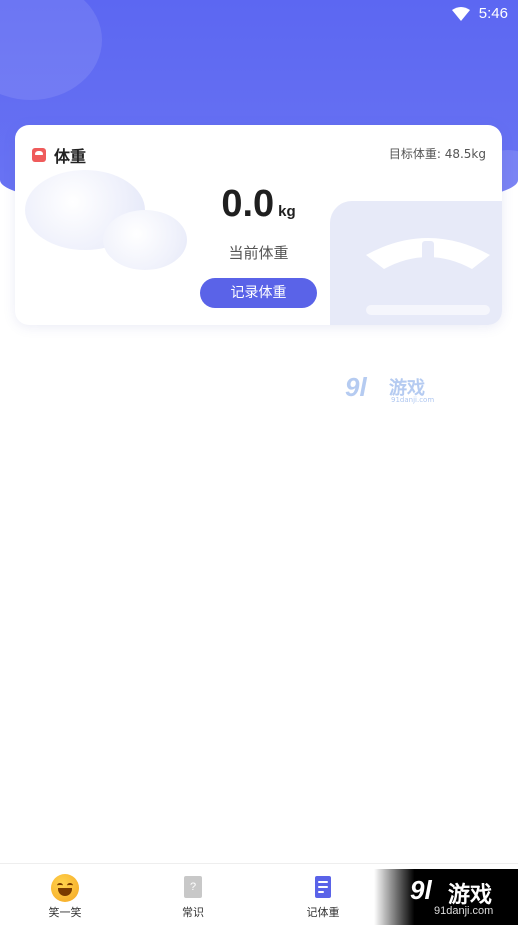 The image size is (518, 926). I want to click on tab-laugh: 笑一笑, so click(65, 895).